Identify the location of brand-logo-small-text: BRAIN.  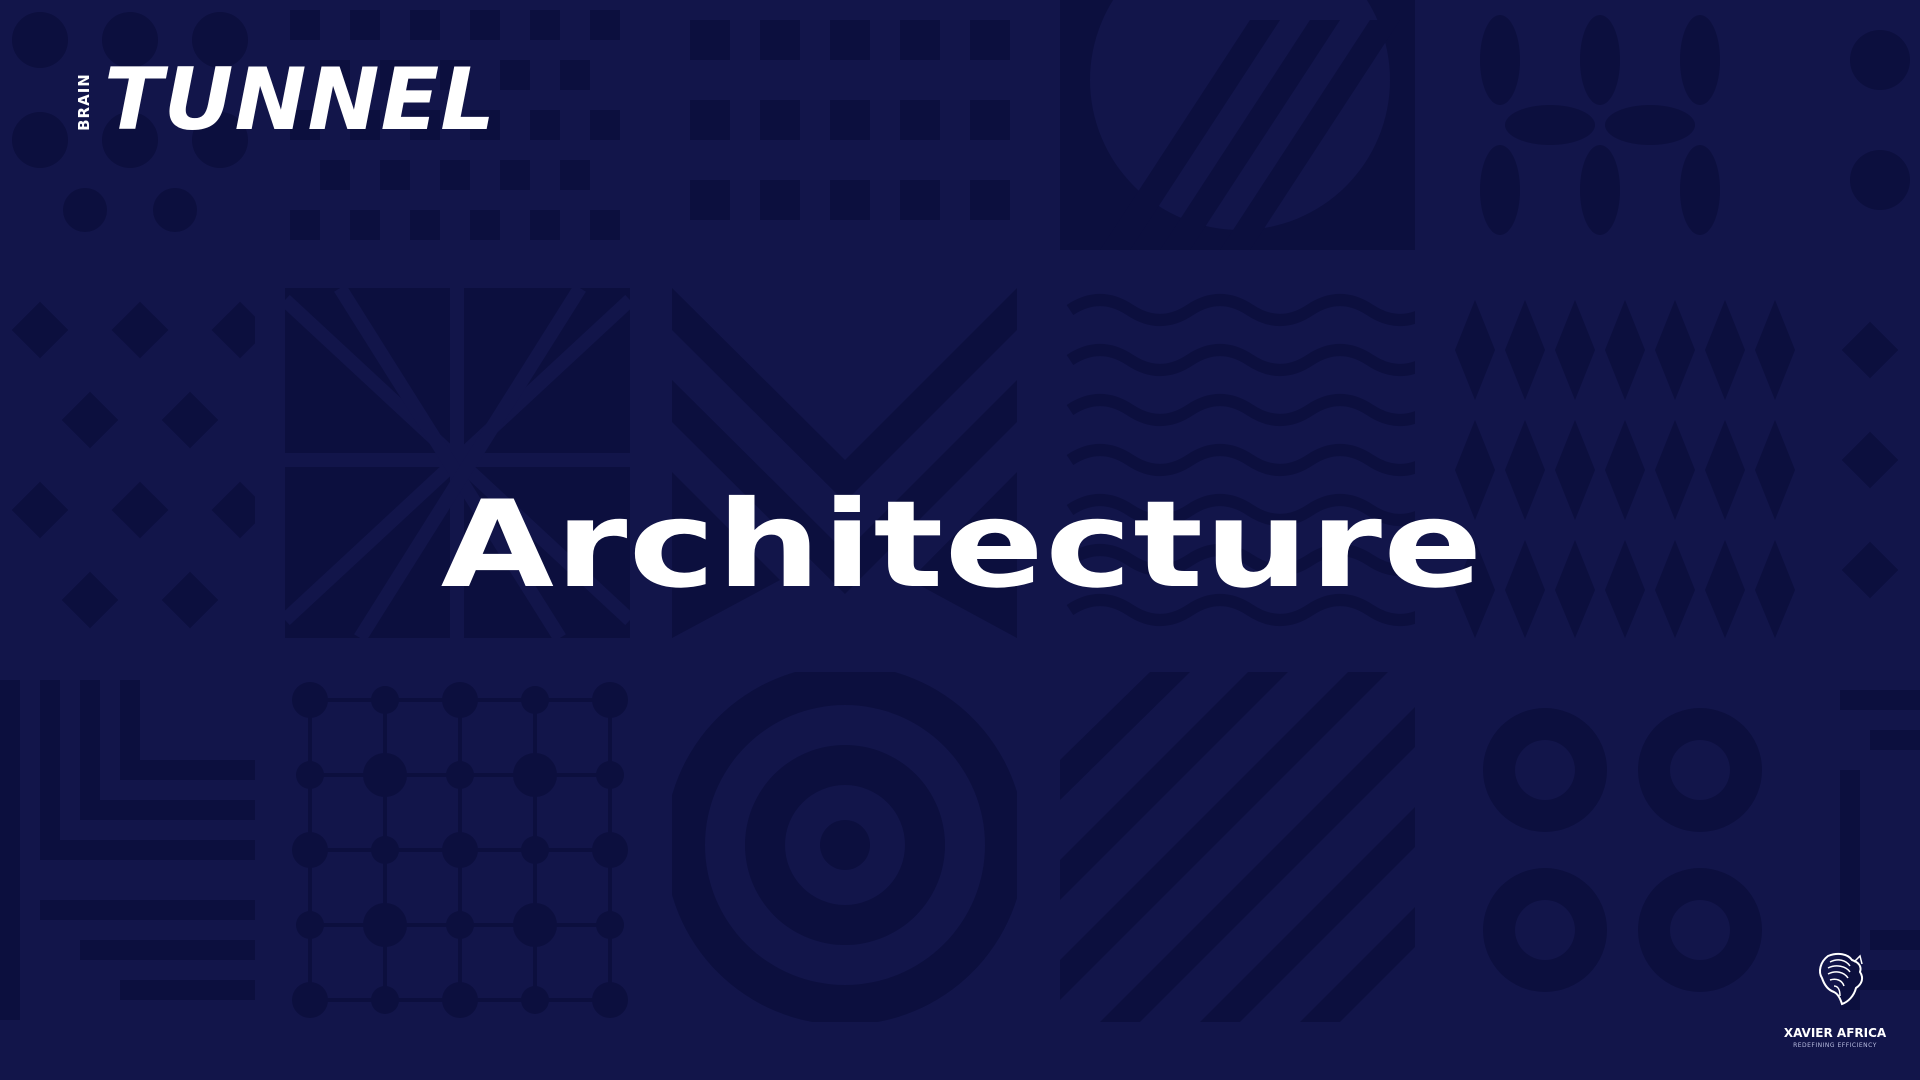
(84, 102).